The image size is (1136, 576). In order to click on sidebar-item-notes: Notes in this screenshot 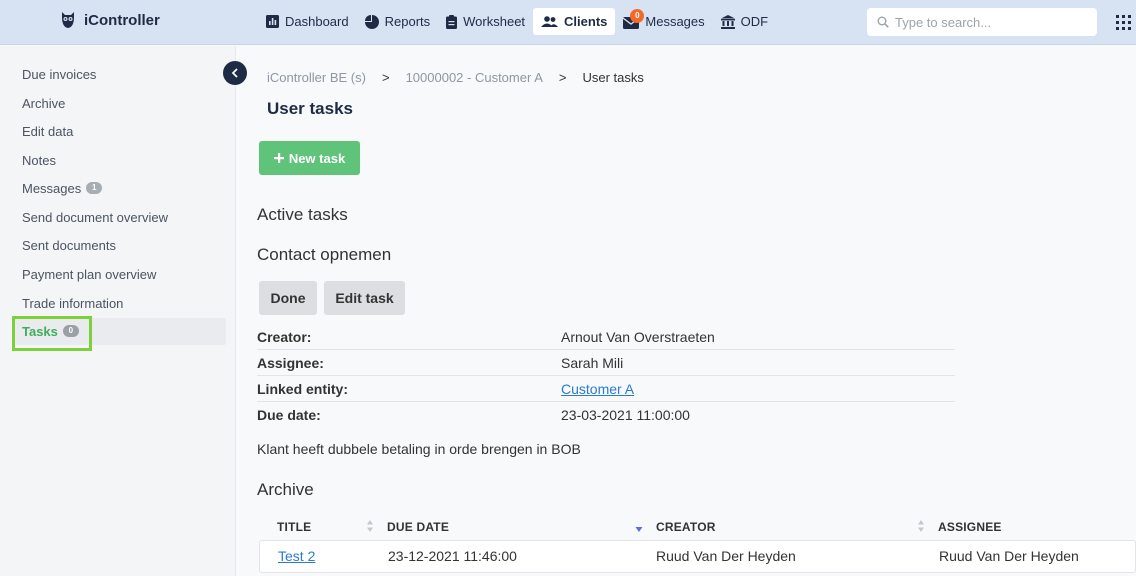, I will do `click(39, 160)`.